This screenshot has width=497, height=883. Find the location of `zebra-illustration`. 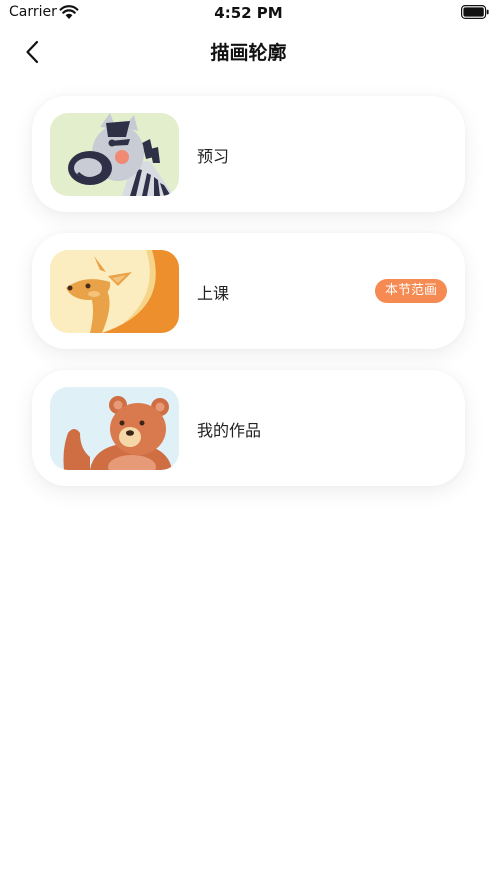

zebra-illustration is located at coordinates (114, 154).